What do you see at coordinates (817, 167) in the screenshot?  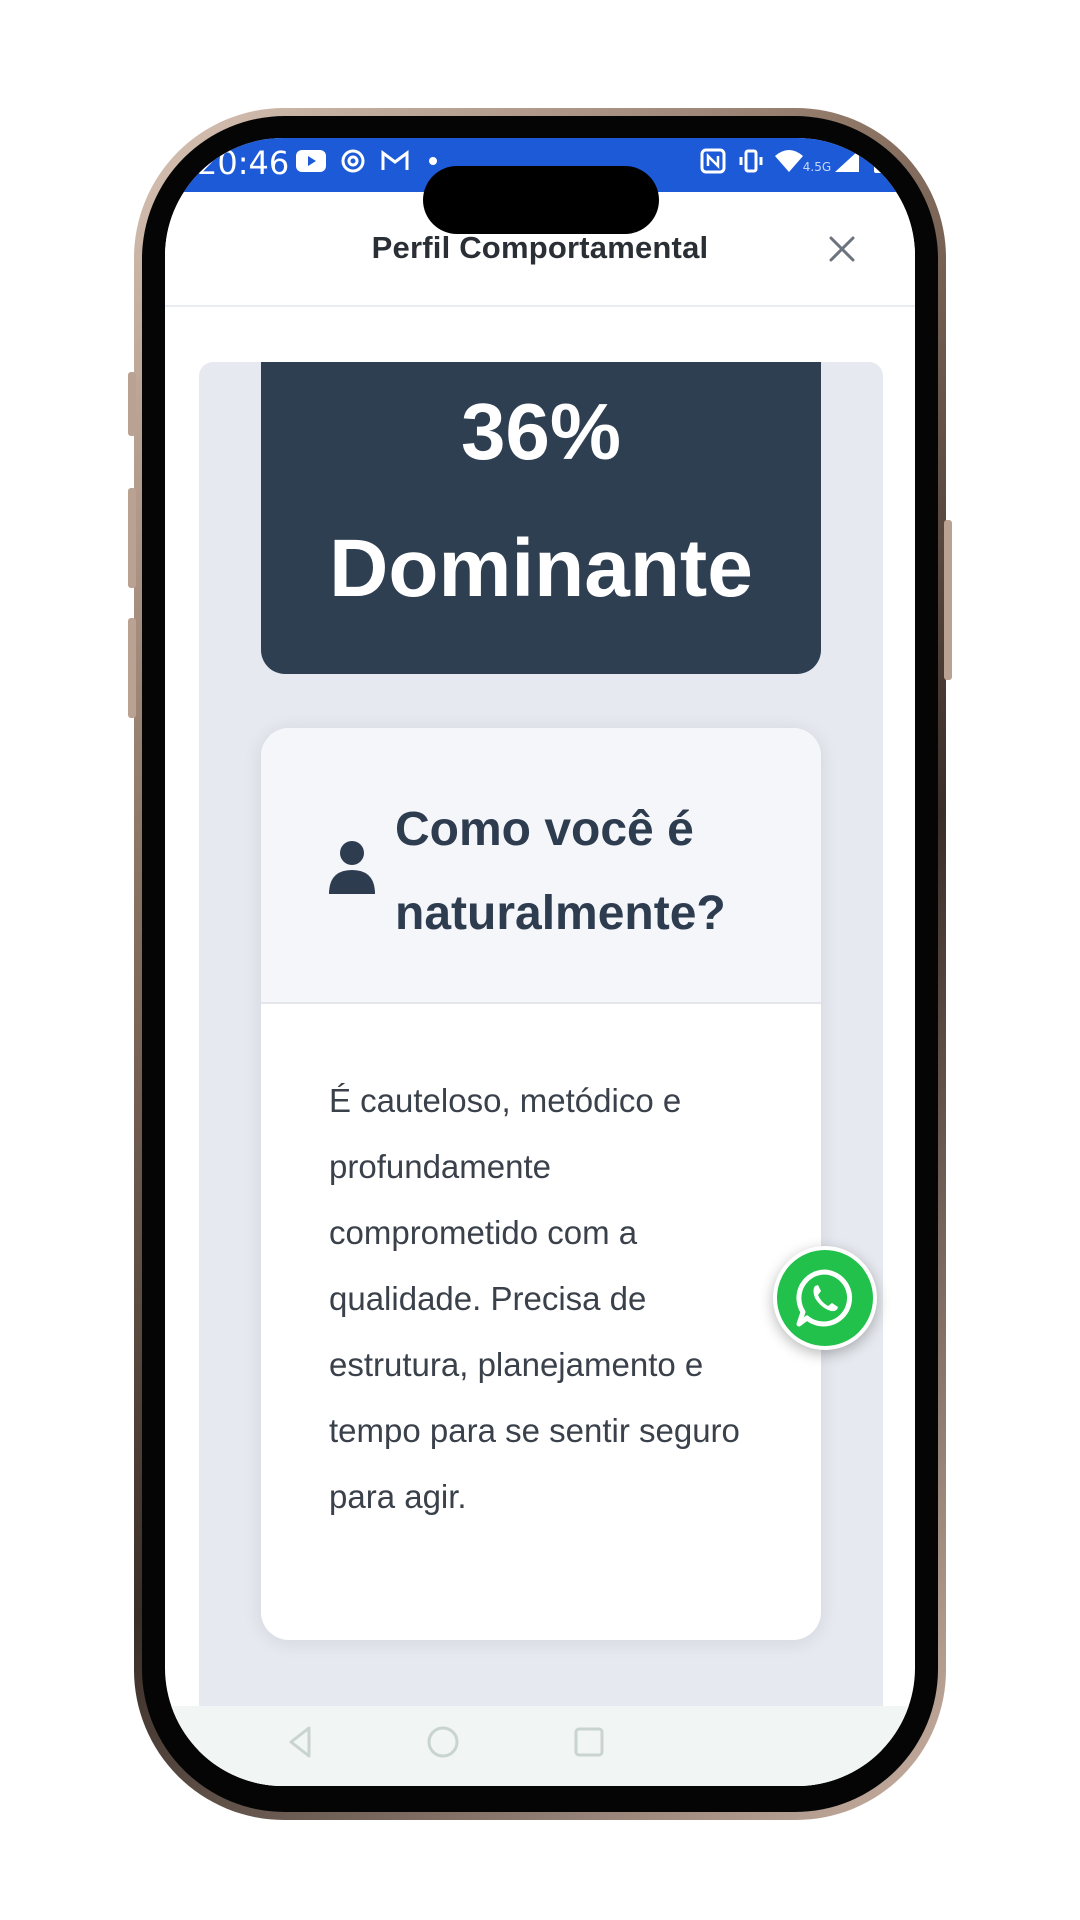 I see `network-type-label: 4.5G` at bounding box center [817, 167].